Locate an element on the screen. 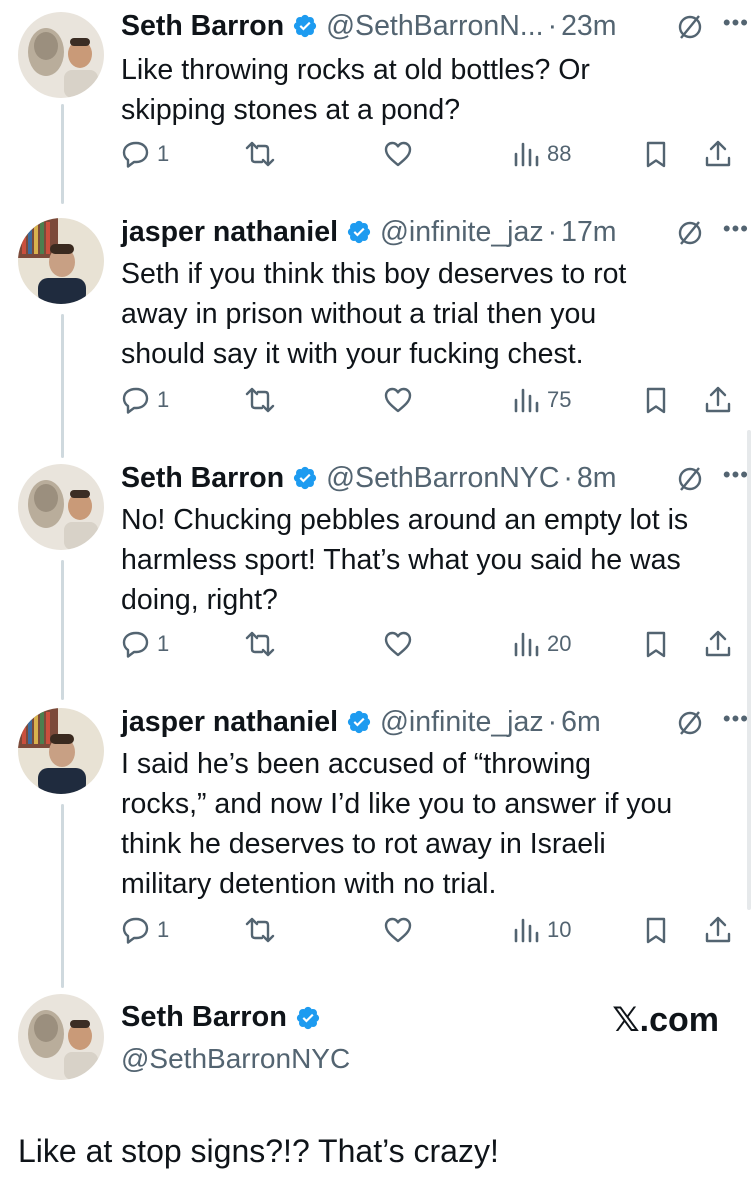  main-author-handle: @SethBarronNYC is located at coordinates (235, 1059).